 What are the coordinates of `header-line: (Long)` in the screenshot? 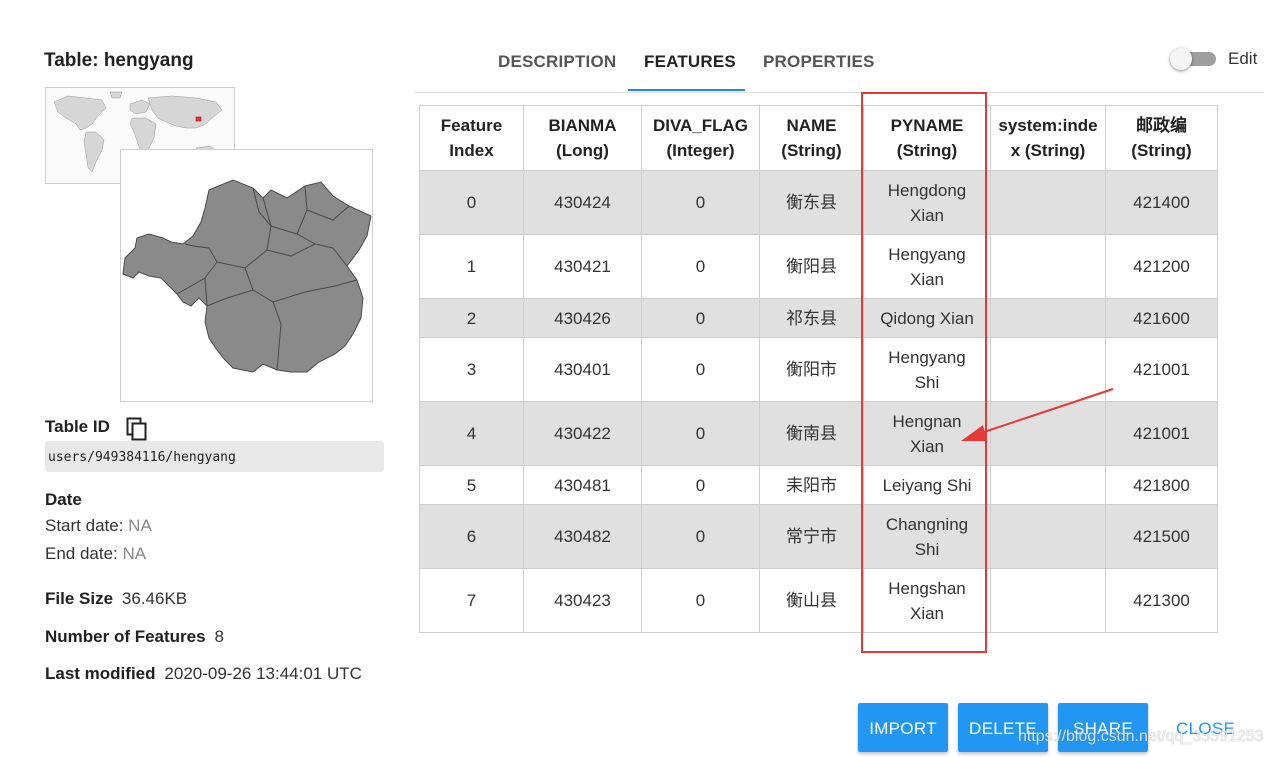 It's located at (582, 150).